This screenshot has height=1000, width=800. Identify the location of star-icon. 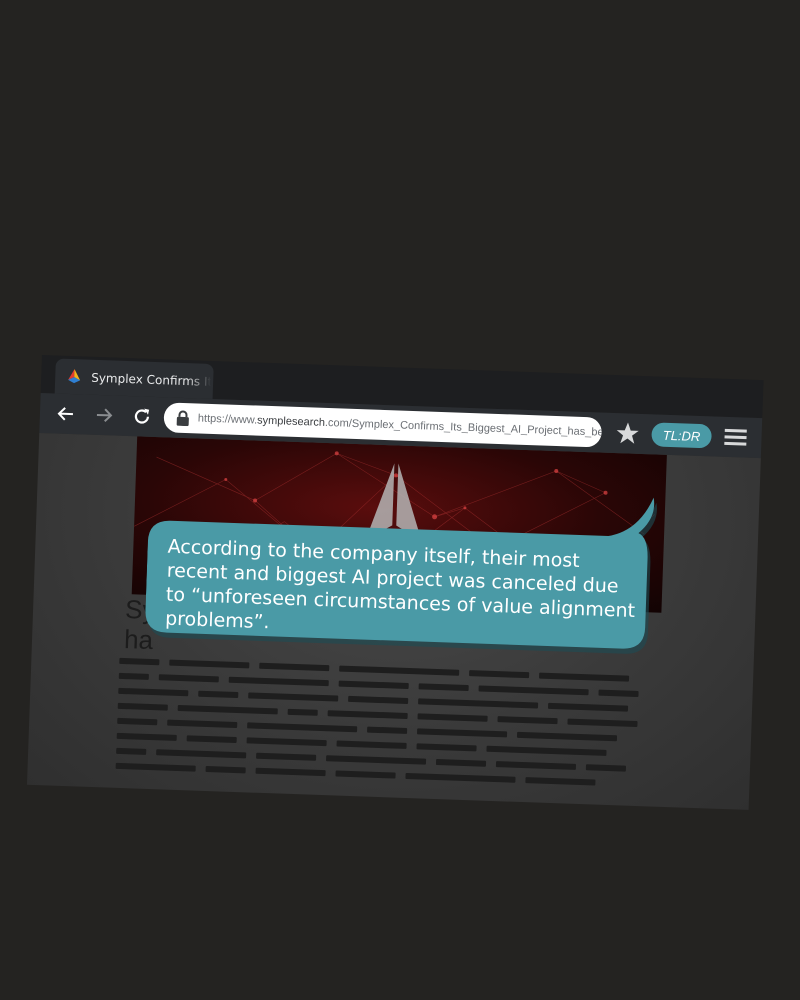
(627, 433).